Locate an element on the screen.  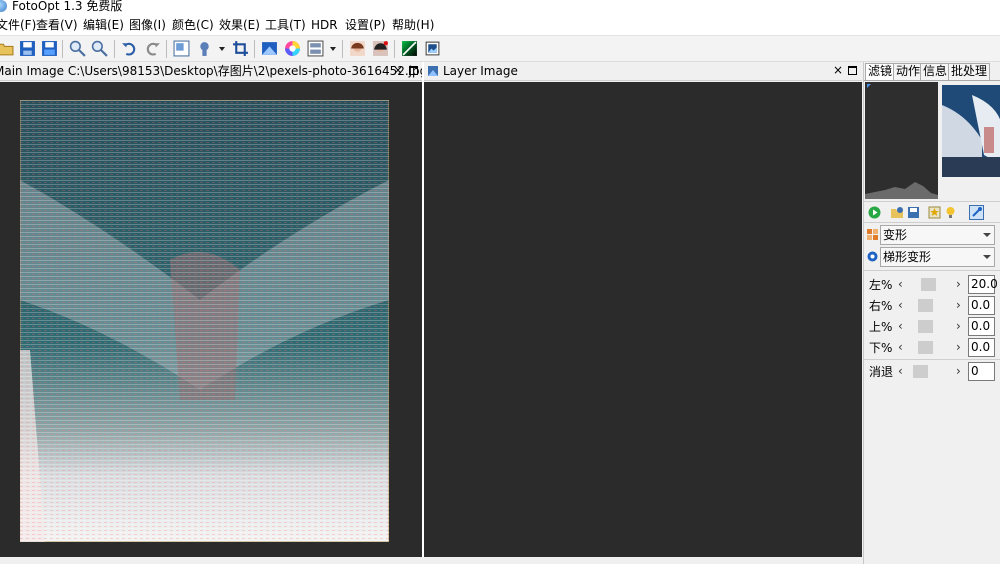
param-fade-value: 0 is located at coordinates (981, 371).